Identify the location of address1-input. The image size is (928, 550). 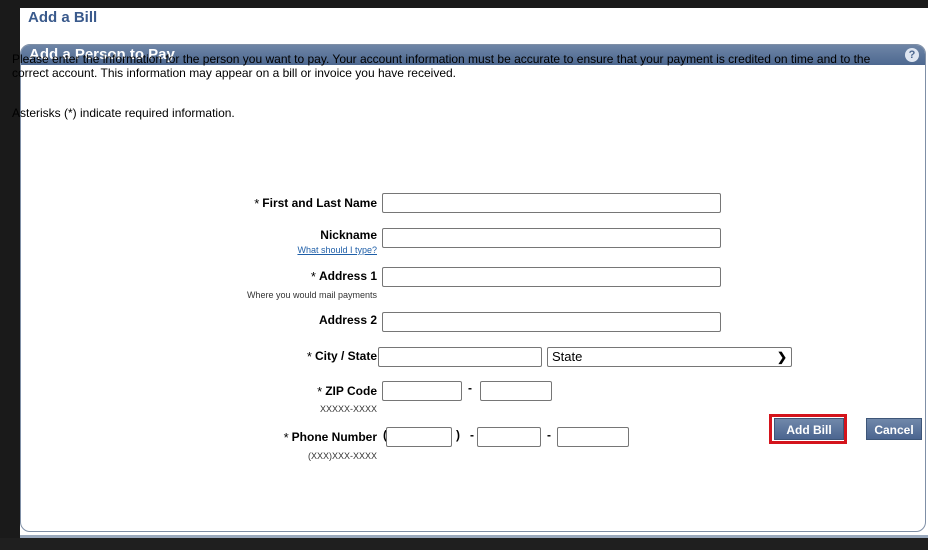
(551, 277).